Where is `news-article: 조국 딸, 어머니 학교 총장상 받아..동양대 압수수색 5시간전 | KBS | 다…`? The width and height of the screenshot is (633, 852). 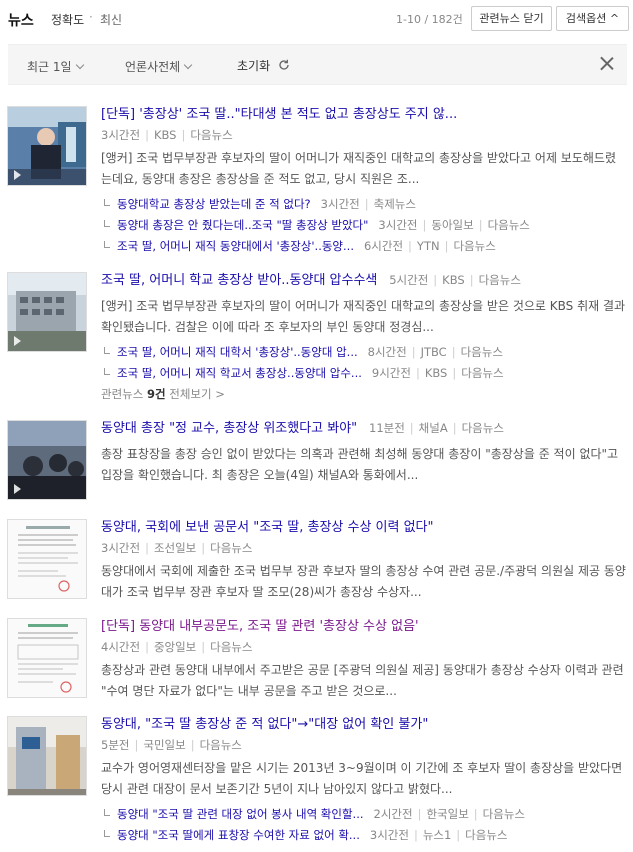 news-article: 조국 딸, 어머니 학교 총장상 받아..동양대 압수수색 5시간전 | KBS | 다… is located at coordinates (363, 337).